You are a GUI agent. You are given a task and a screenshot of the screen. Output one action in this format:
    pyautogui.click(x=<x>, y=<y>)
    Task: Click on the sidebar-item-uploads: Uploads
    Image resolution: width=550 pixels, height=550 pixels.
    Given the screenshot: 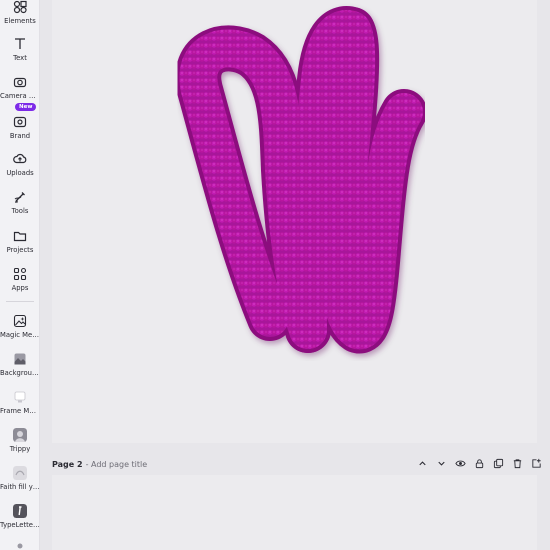 What is the action you would take?
    pyautogui.click(x=20, y=164)
    